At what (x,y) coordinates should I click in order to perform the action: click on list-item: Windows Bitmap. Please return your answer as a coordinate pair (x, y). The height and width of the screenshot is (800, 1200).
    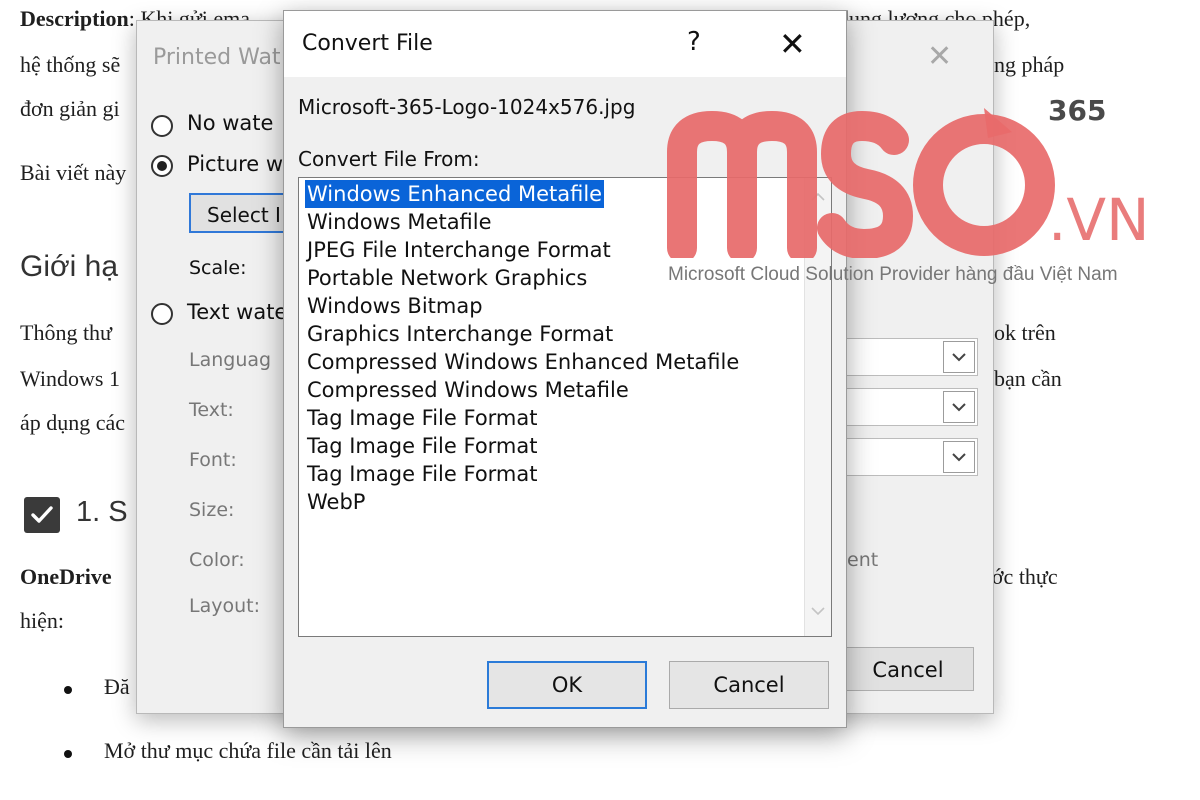
    Looking at the image, I should click on (395, 306).